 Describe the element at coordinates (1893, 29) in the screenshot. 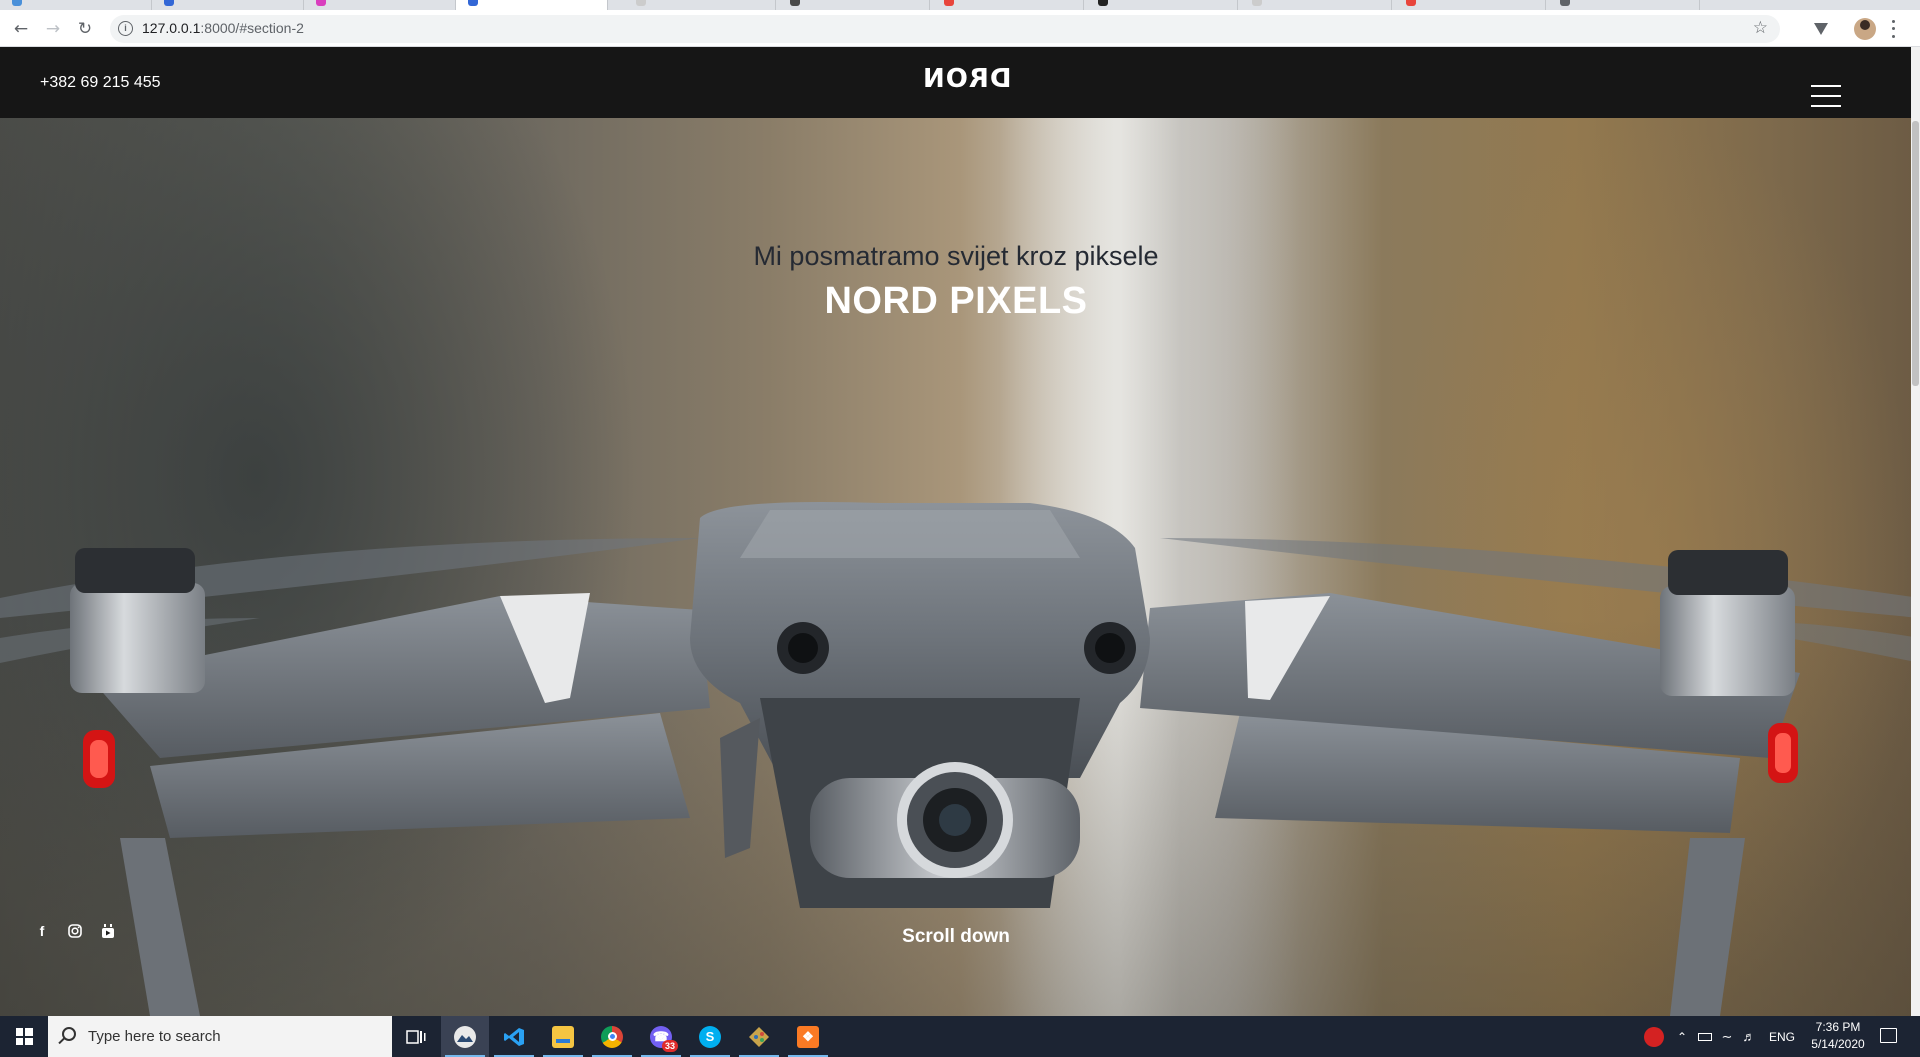

I see `browser-menu-icon` at that location.